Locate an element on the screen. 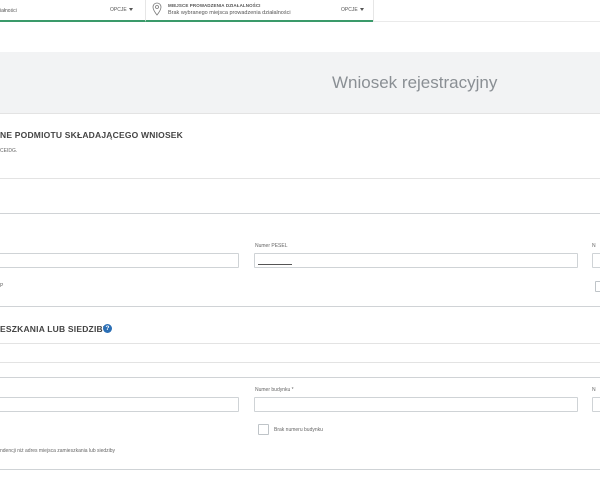  context-tab-activity: iałności OPCJE is located at coordinates (72, 11).